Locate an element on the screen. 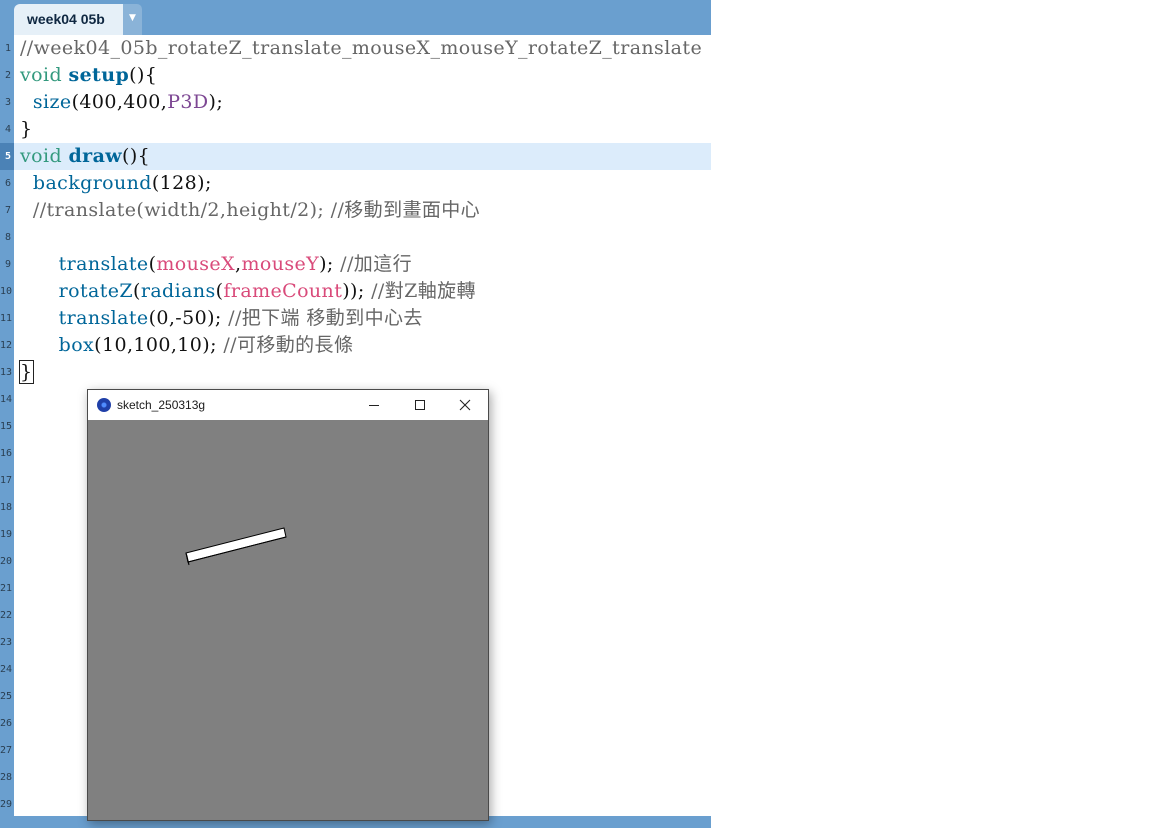  code-text: (0,-50); is located at coordinates (188, 318).